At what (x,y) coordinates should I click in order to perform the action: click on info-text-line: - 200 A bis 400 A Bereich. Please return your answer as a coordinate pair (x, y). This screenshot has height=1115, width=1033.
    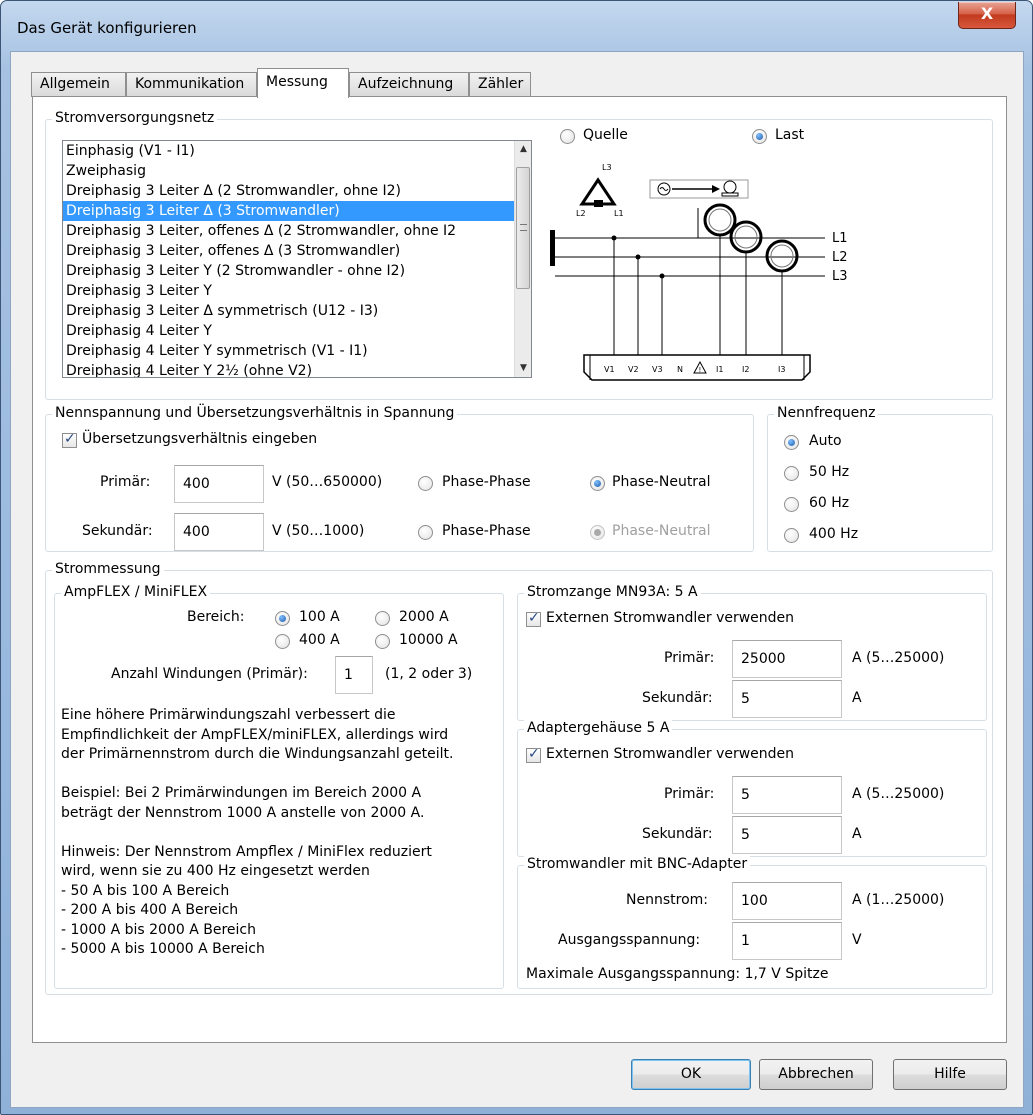
    Looking at the image, I should click on (150, 910).